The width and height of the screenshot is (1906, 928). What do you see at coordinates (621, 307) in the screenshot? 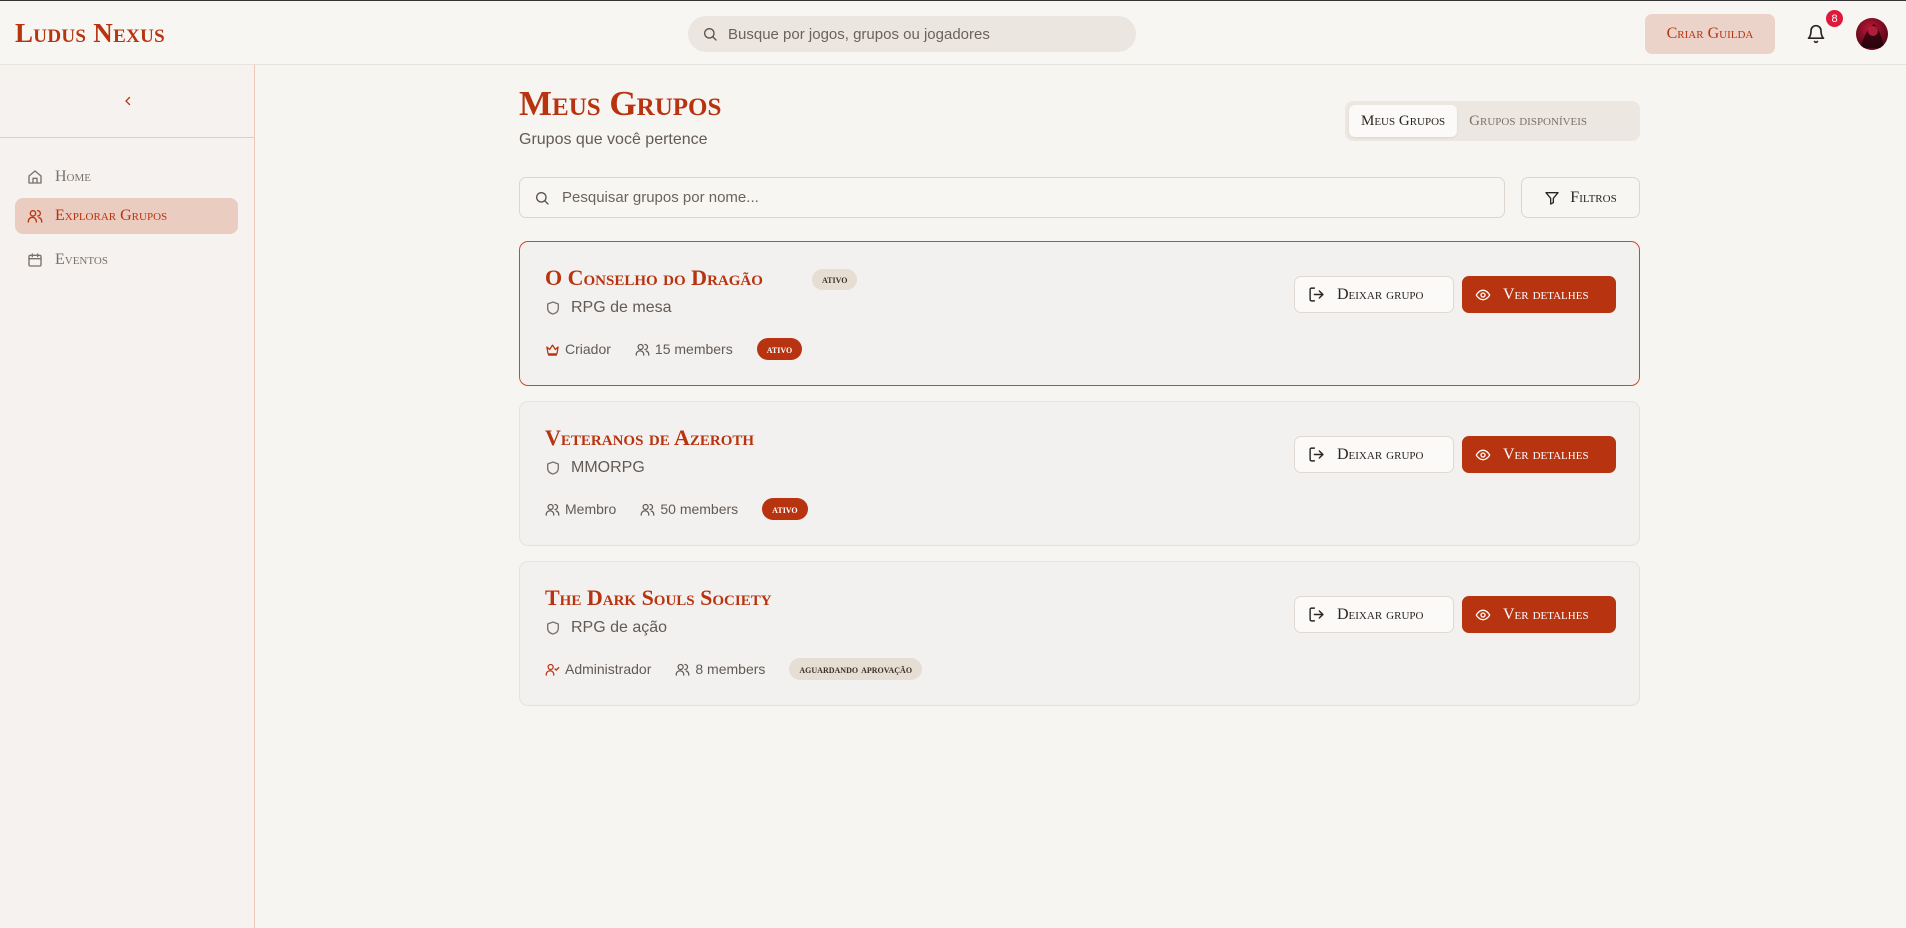
I see `group-genre-label: RPG de mesa` at bounding box center [621, 307].